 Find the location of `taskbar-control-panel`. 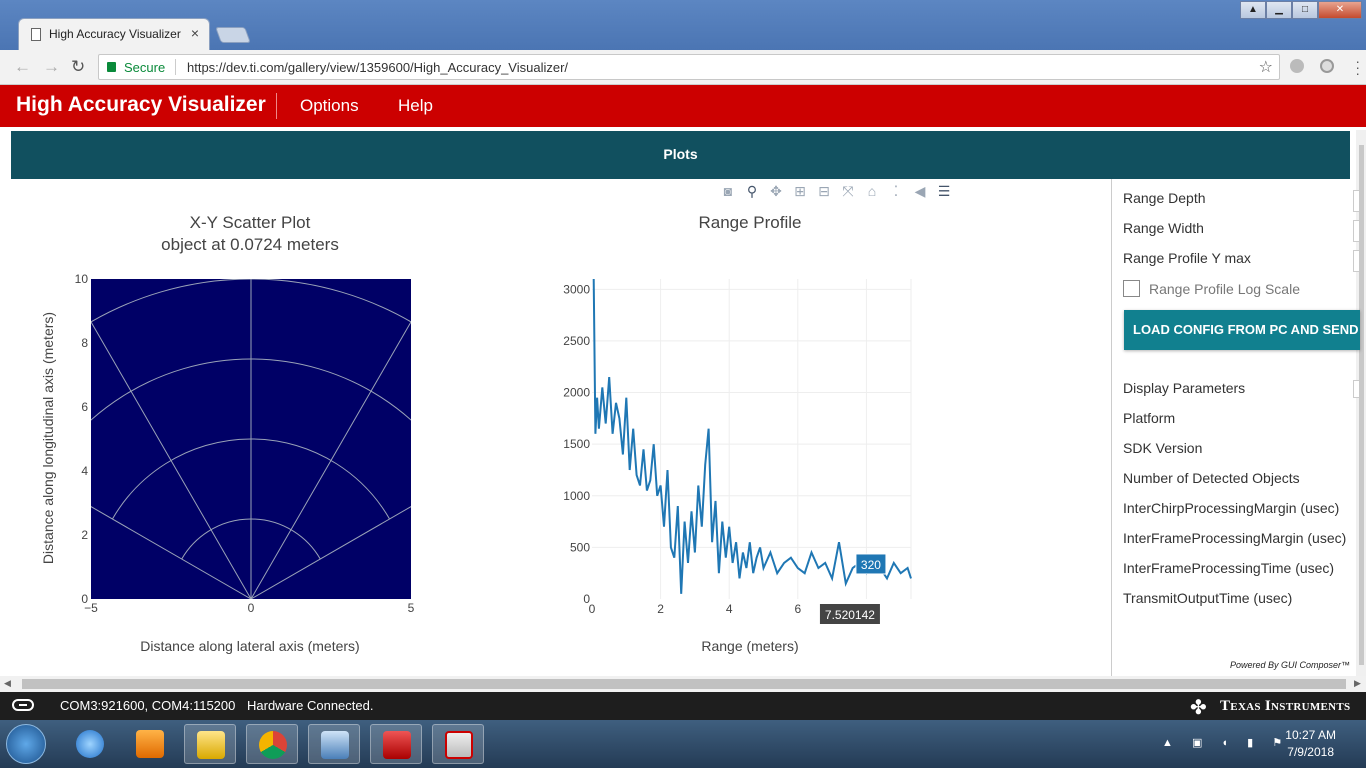

taskbar-control-panel is located at coordinates (334, 744).